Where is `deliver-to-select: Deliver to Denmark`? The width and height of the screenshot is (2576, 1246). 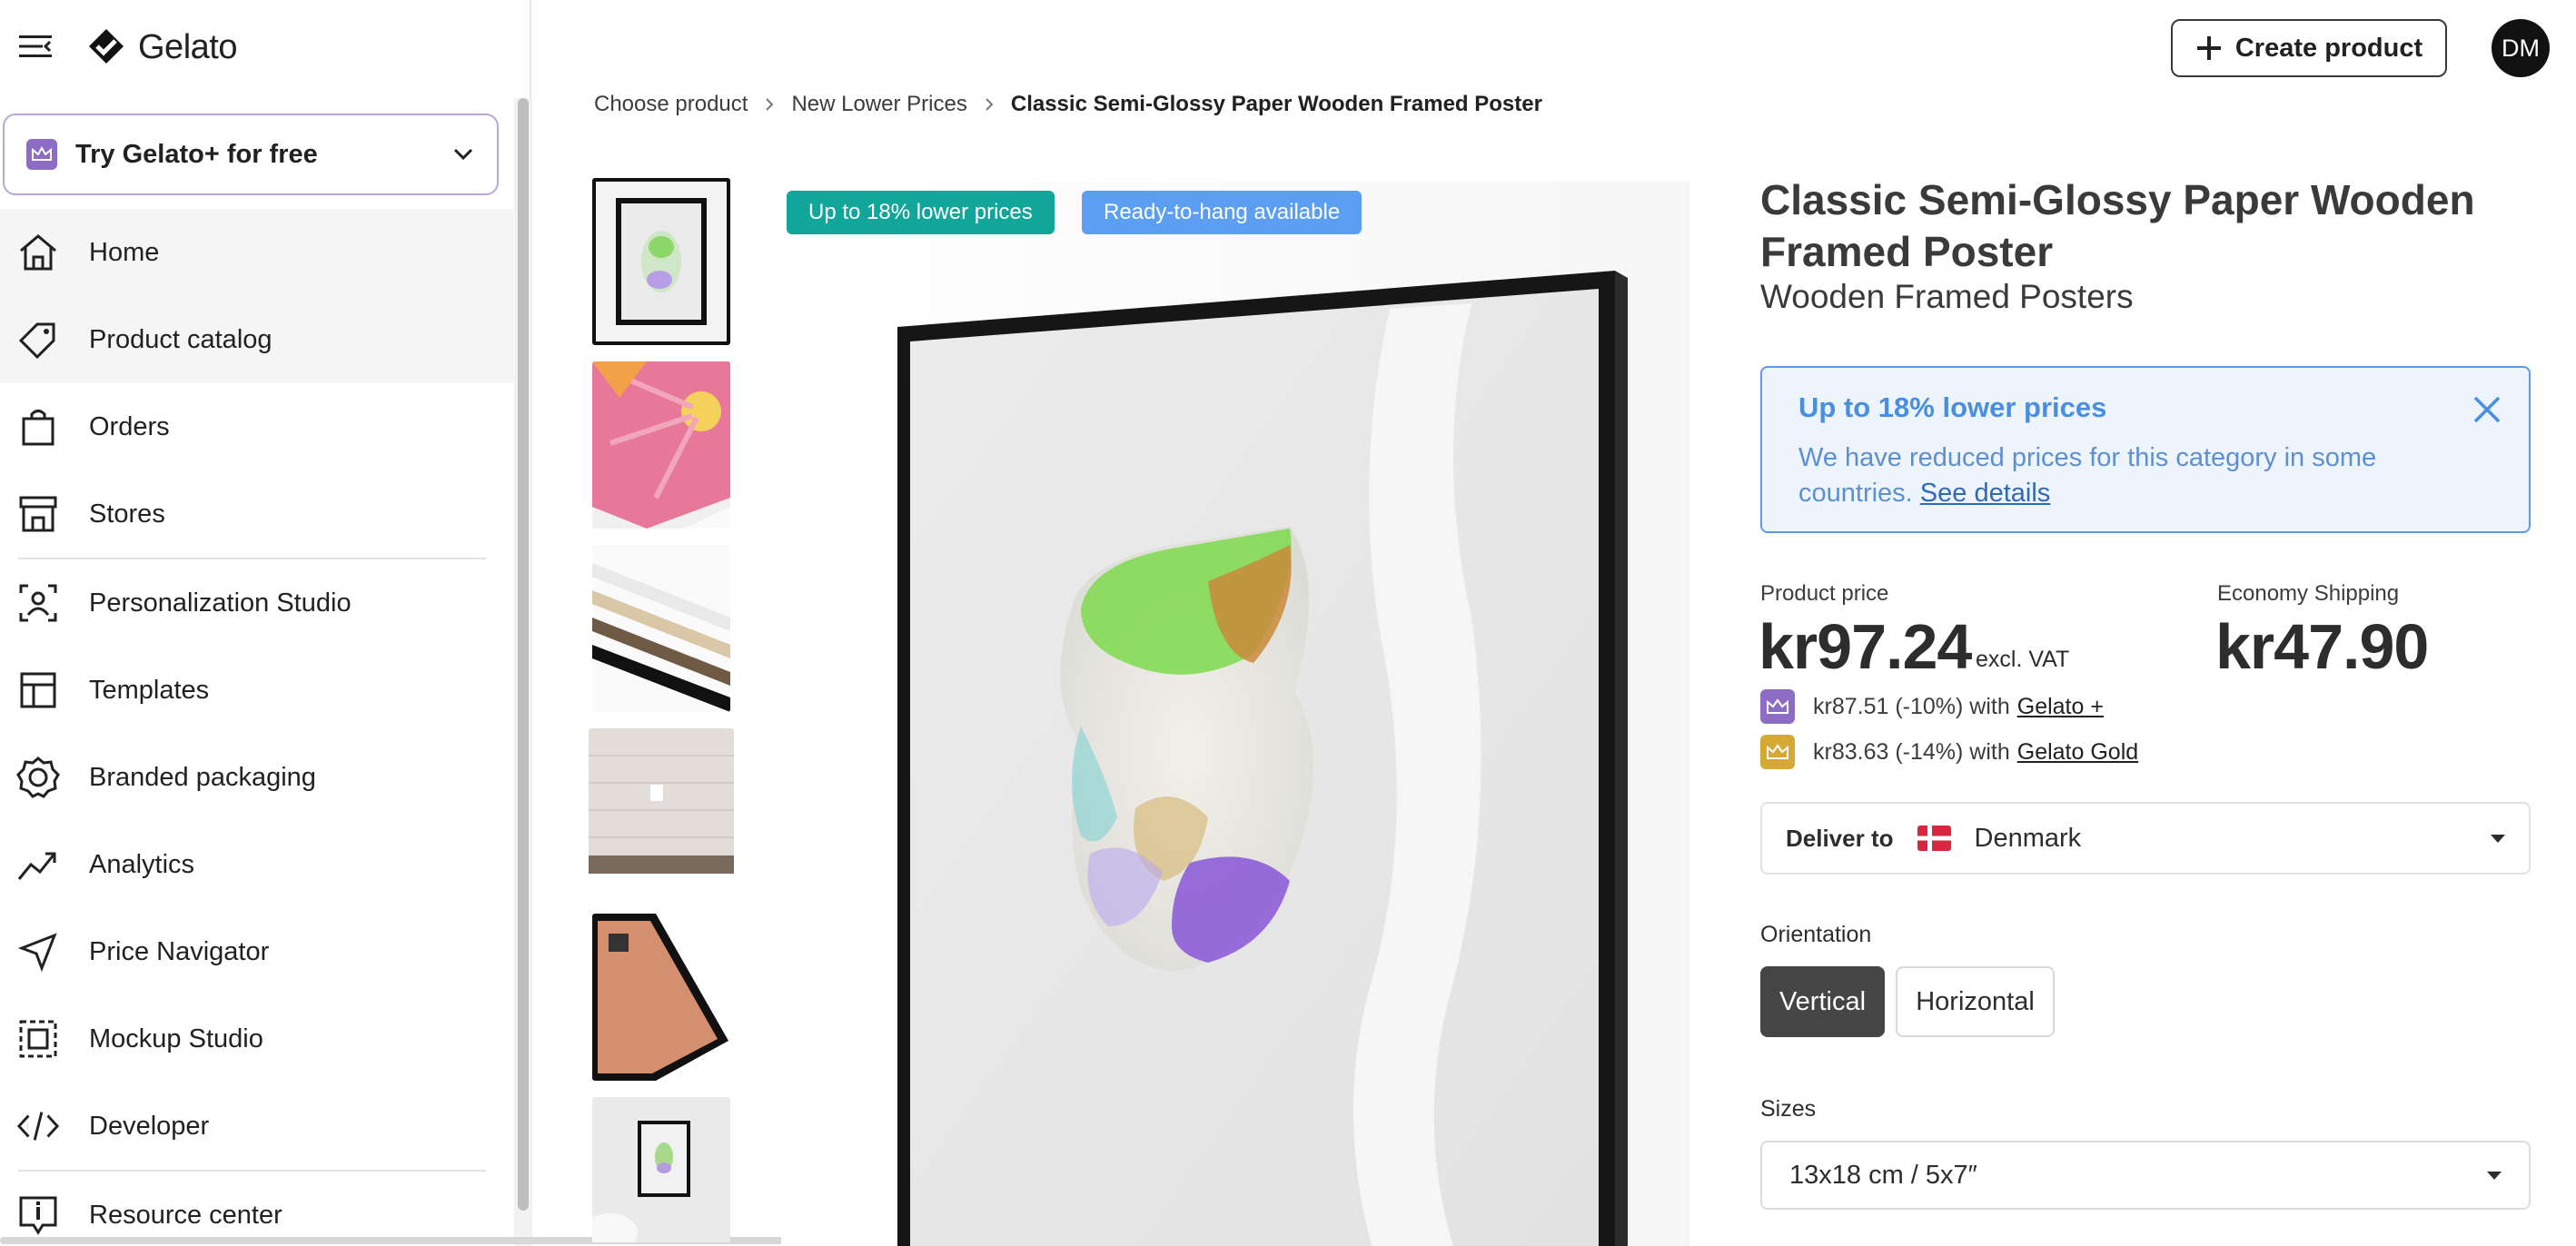
deliver-to-select: Deliver to Denmark is located at coordinates (2145, 838).